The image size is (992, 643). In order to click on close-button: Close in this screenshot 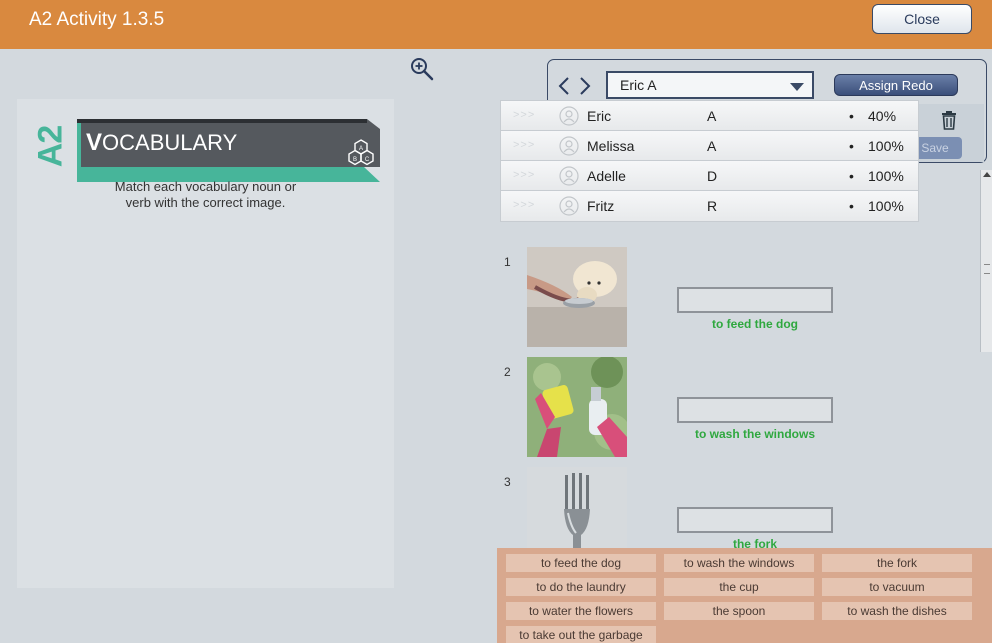, I will do `click(922, 19)`.